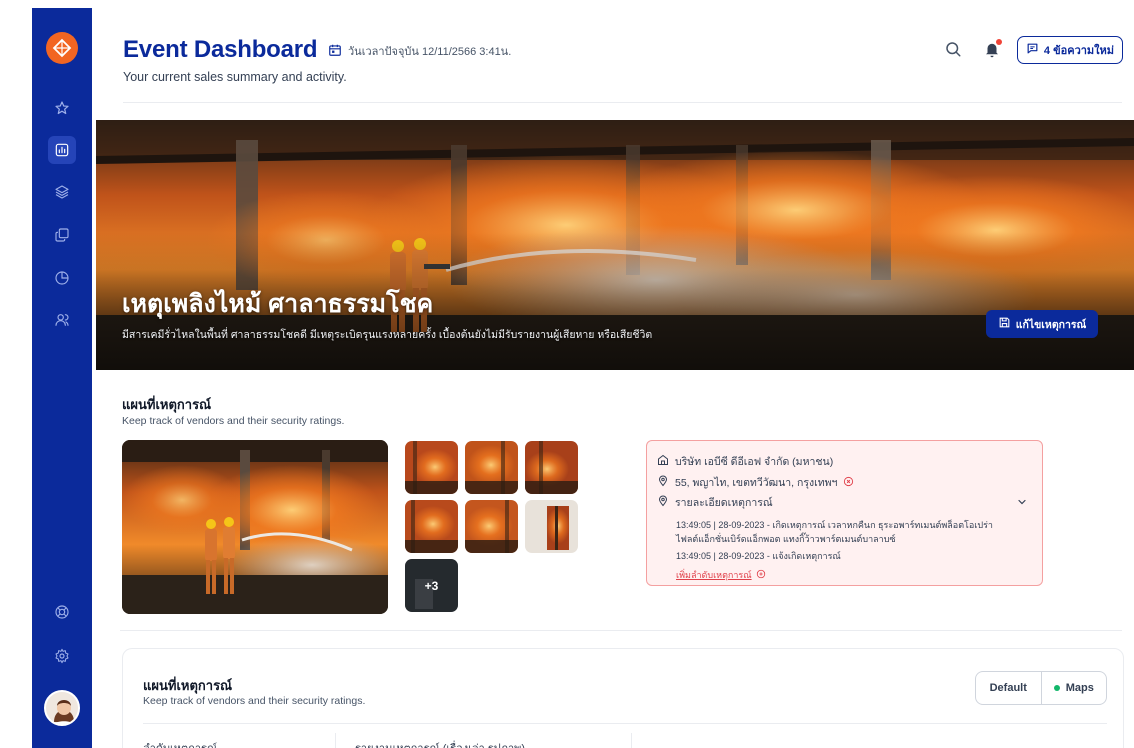  I want to click on sidebar, so click(62, 378).